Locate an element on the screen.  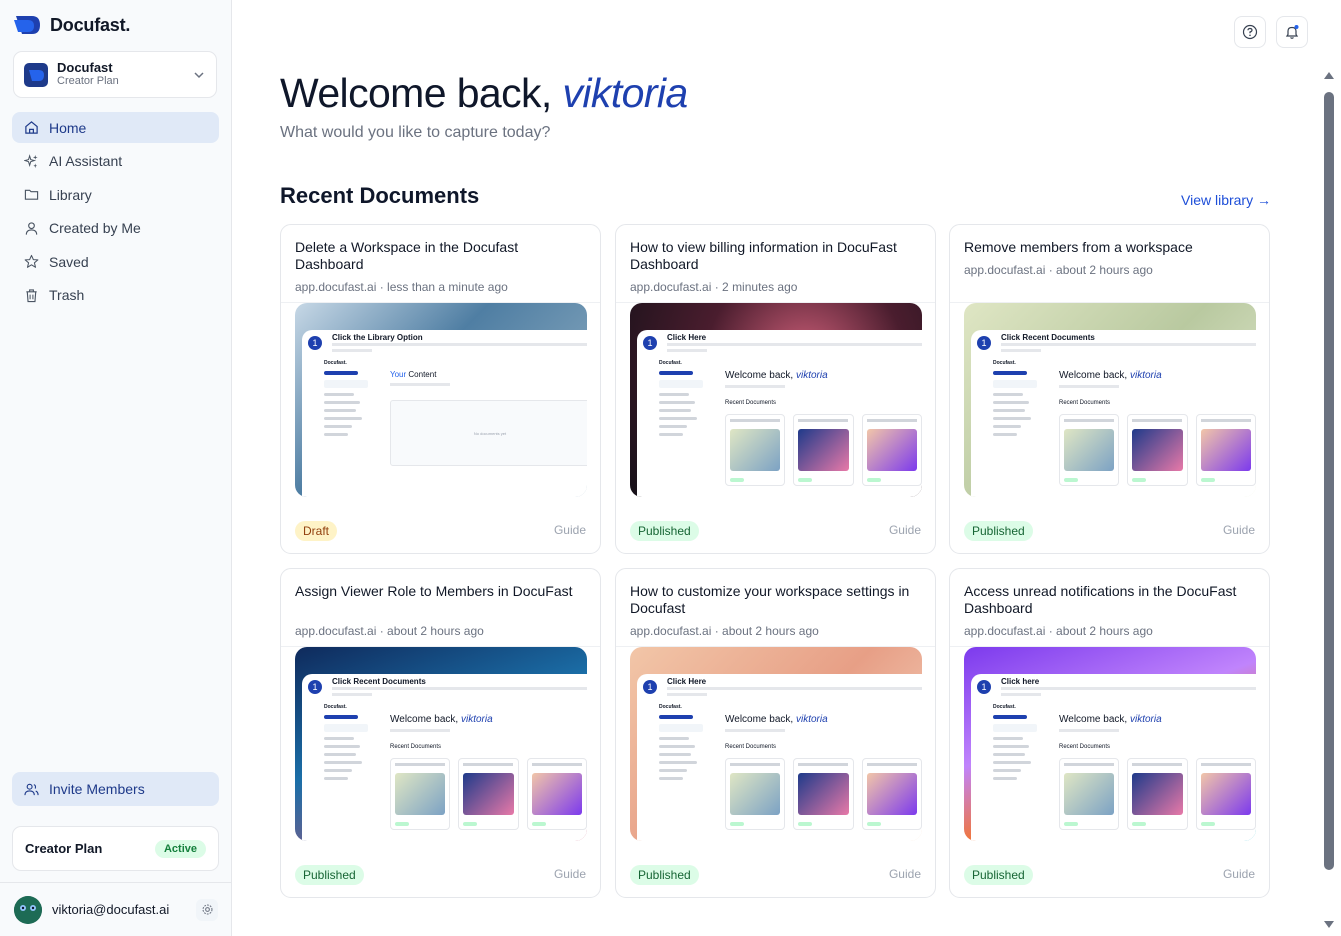
welcome-subtitle: What would you like to capture today? is located at coordinates (415, 132).